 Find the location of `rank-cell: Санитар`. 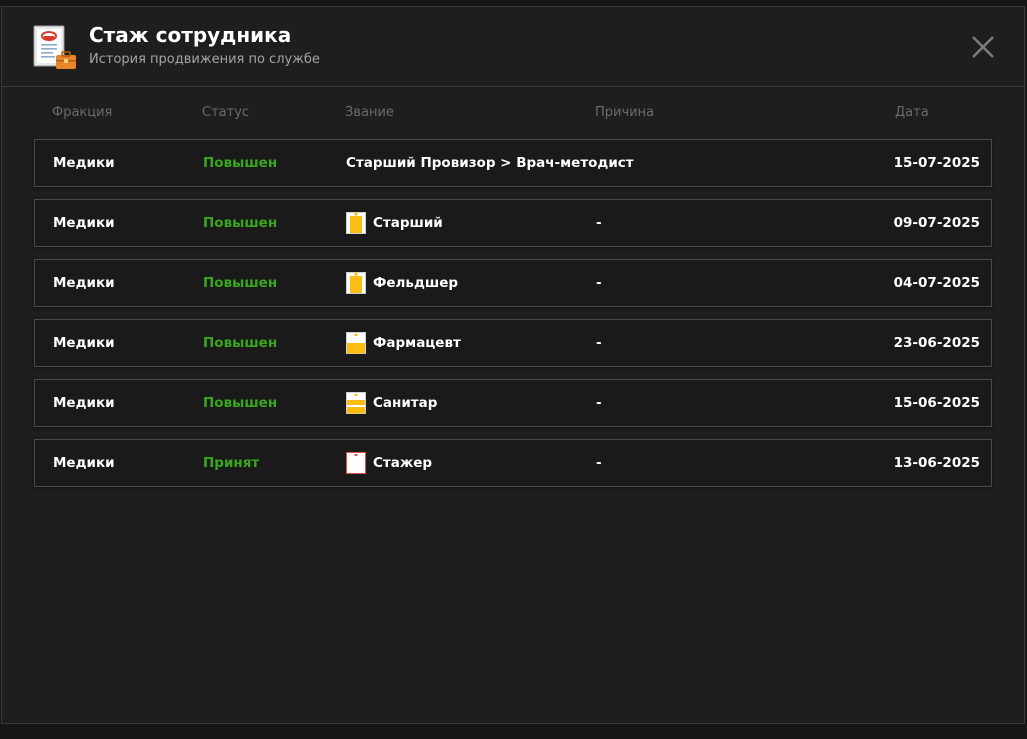

rank-cell: Санитар is located at coordinates (405, 403).